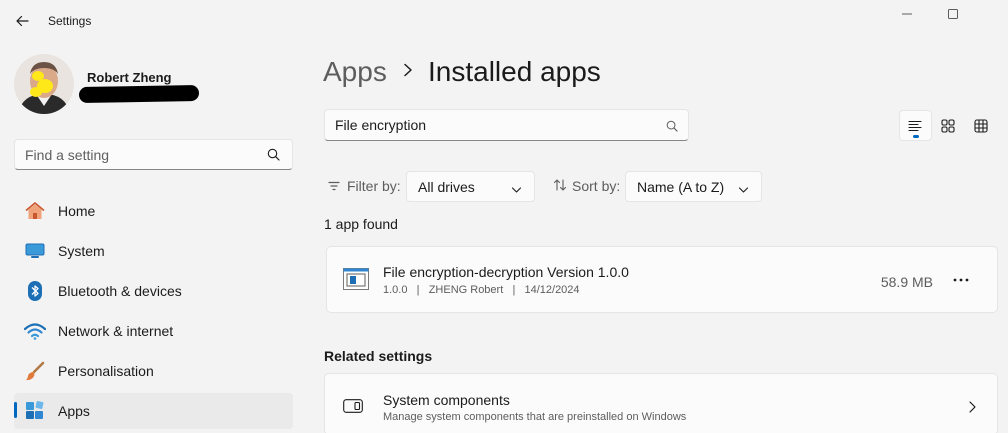 This screenshot has height=433, width=1008. What do you see at coordinates (44, 84) in the screenshot?
I see `avatar` at bounding box center [44, 84].